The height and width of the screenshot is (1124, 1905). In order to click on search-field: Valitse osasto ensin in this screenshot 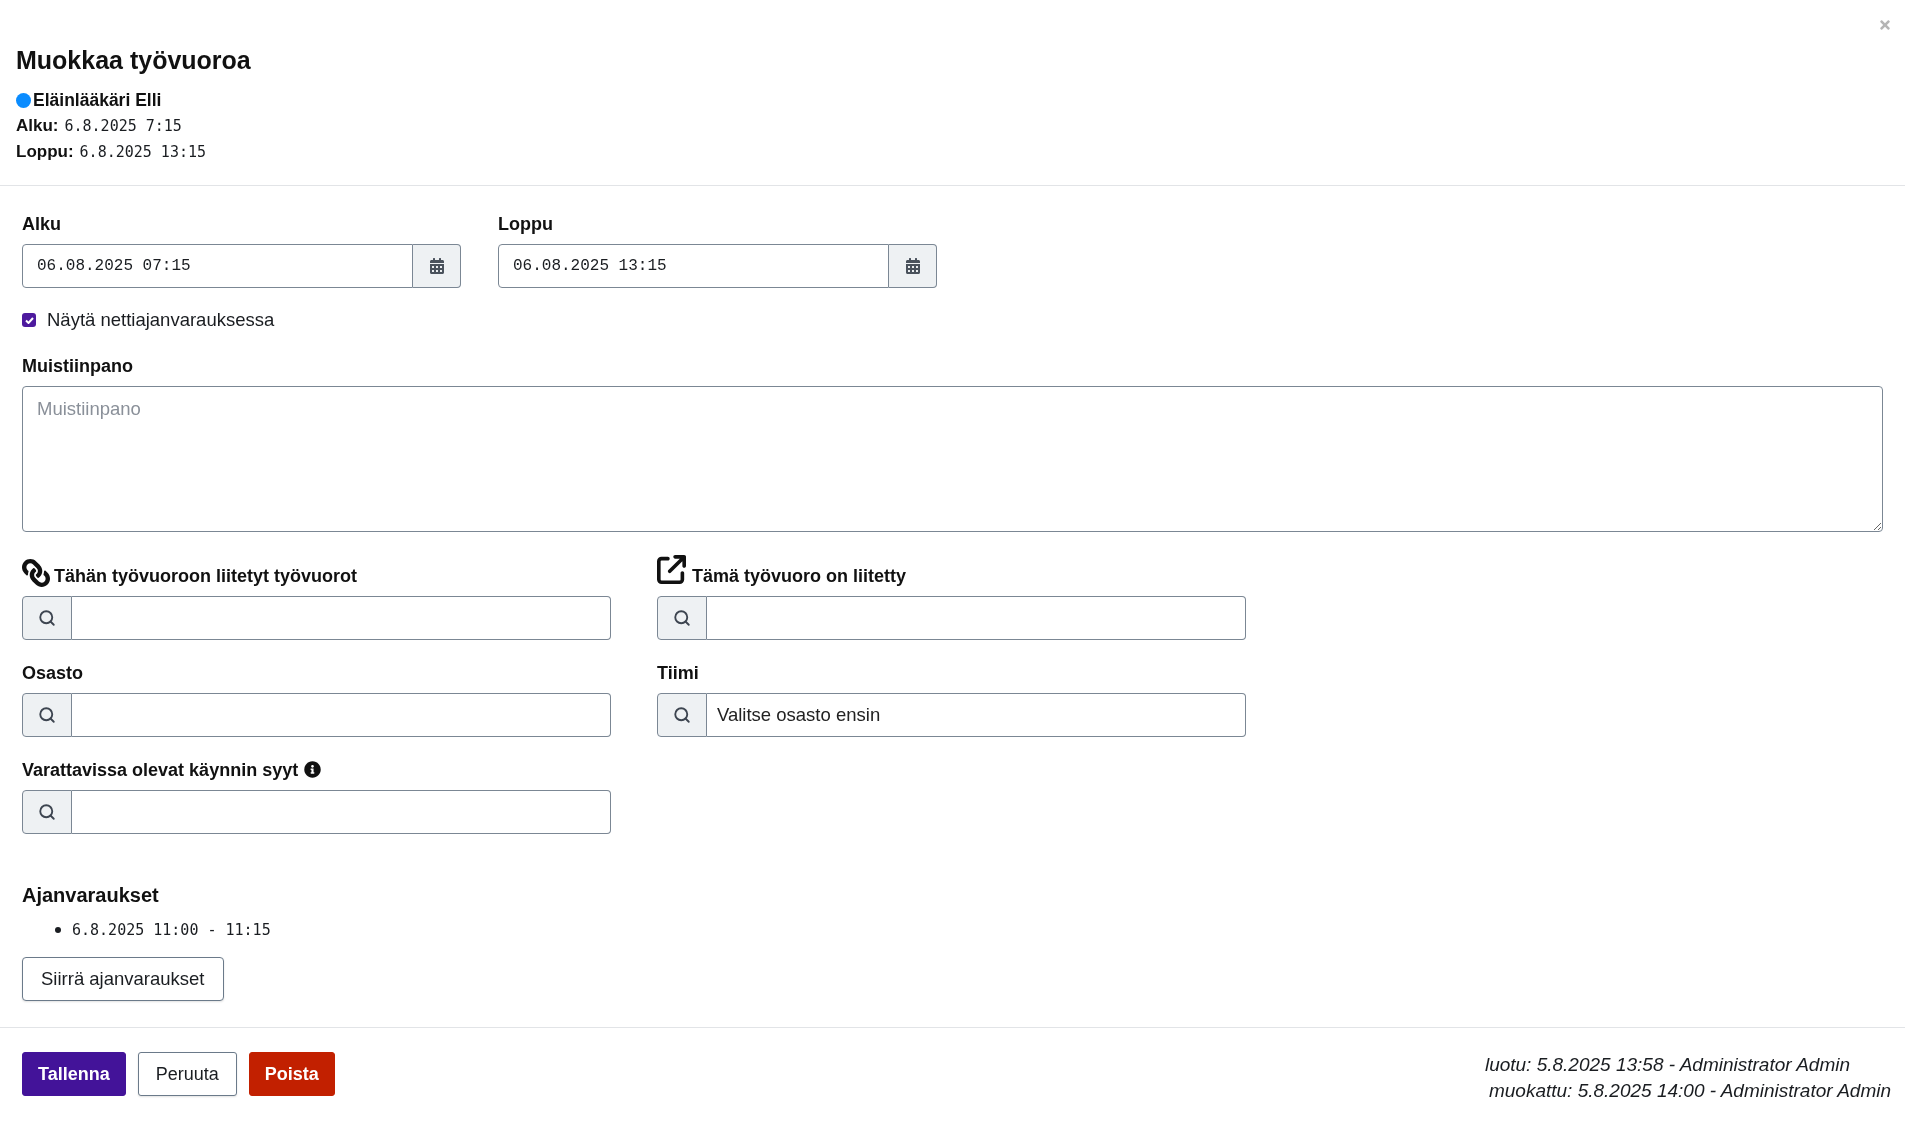, I will do `click(976, 715)`.